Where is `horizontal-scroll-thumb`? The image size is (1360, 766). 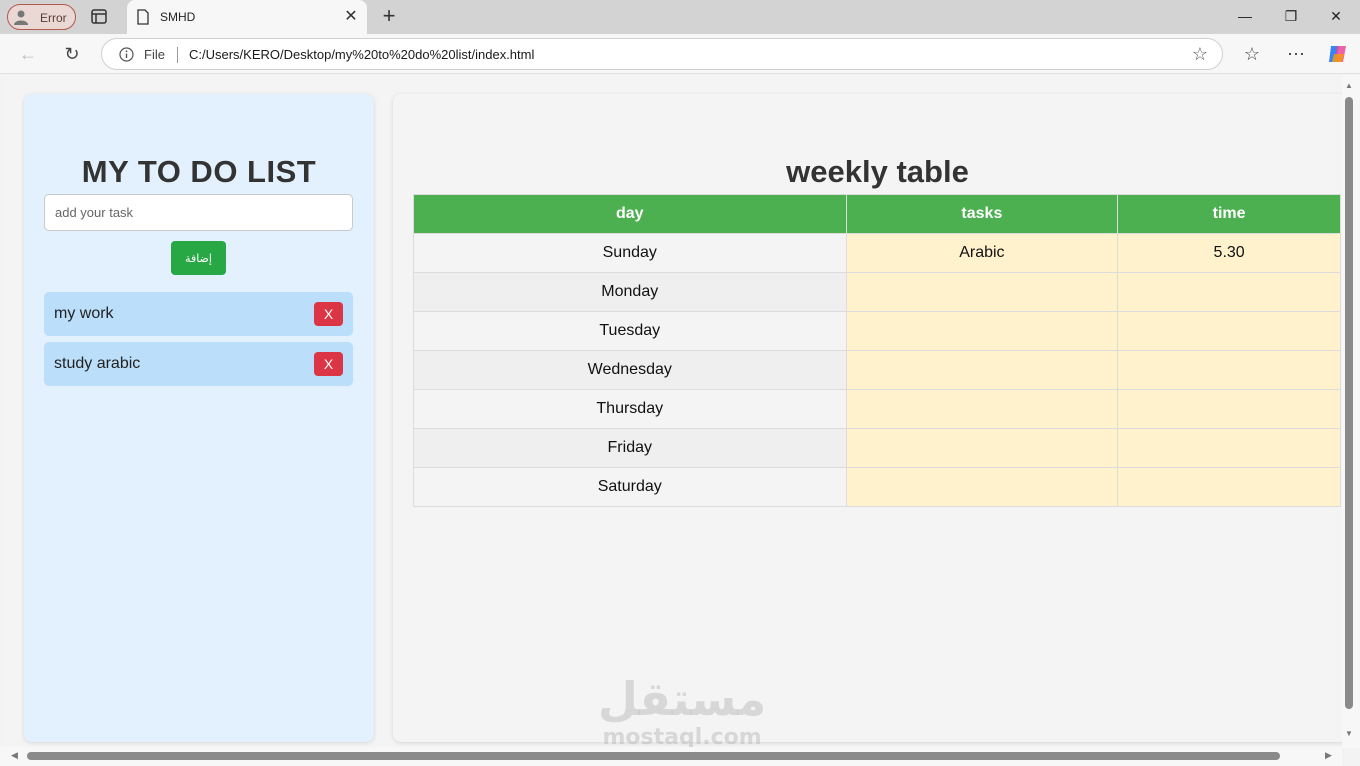
horizontal-scroll-thumb is located at coordinates (653, 756).